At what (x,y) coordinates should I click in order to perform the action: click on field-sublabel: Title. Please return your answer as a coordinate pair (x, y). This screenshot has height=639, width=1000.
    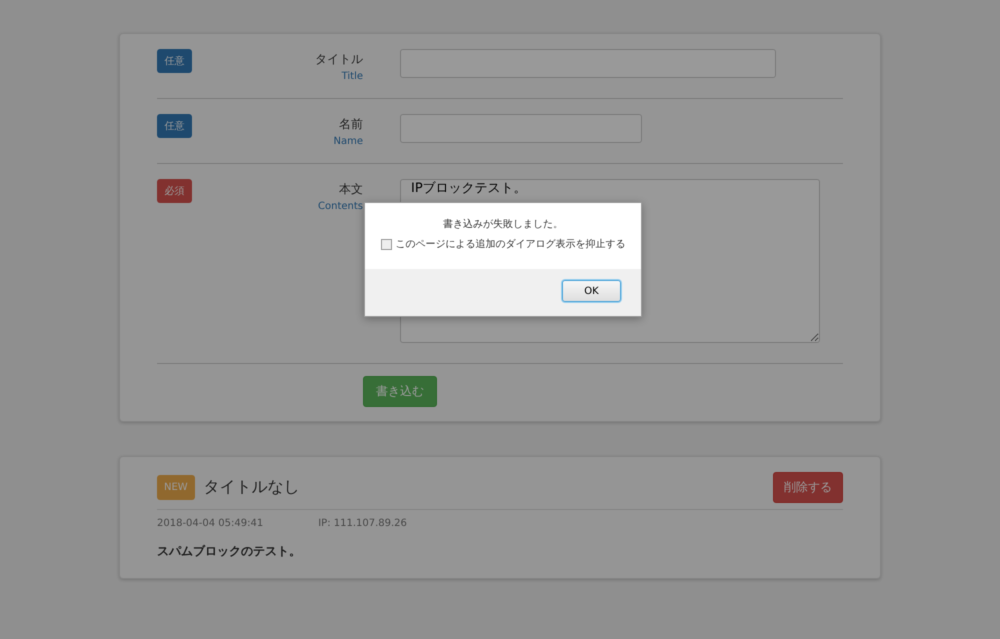
    Looking at the image, I should click on (352, 76).